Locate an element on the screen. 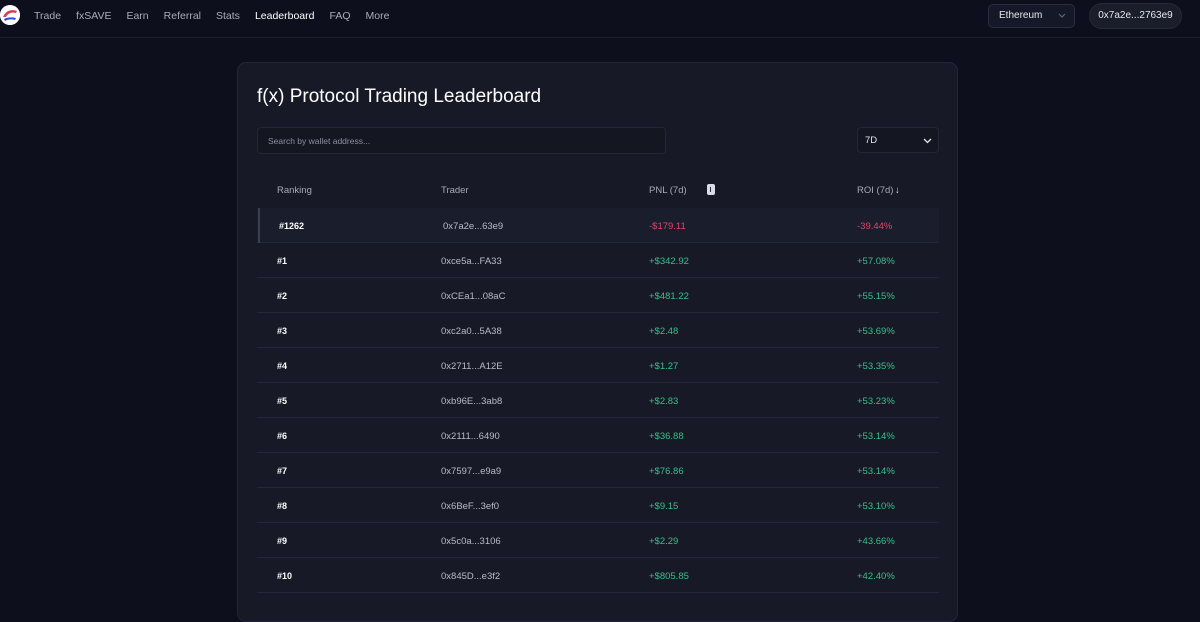  row-pnl: +$36.88 is located at coordinates (666, 436).